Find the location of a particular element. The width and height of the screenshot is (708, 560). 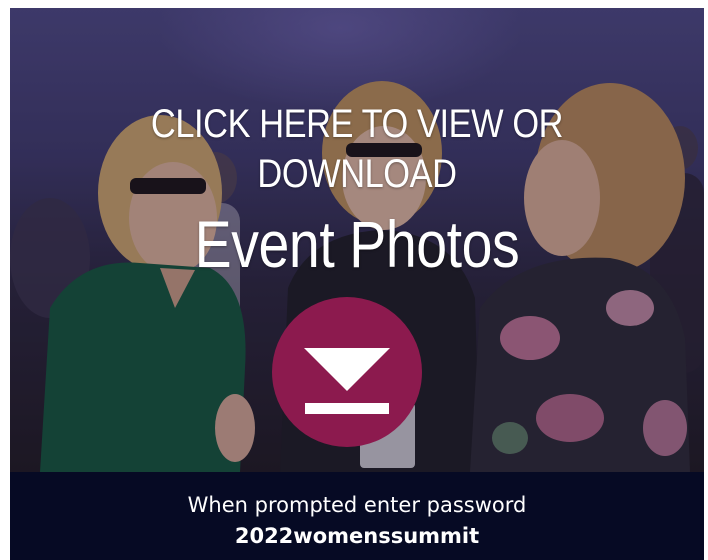

password-value: 2022womenssummit is located at coordinates (357, 536).